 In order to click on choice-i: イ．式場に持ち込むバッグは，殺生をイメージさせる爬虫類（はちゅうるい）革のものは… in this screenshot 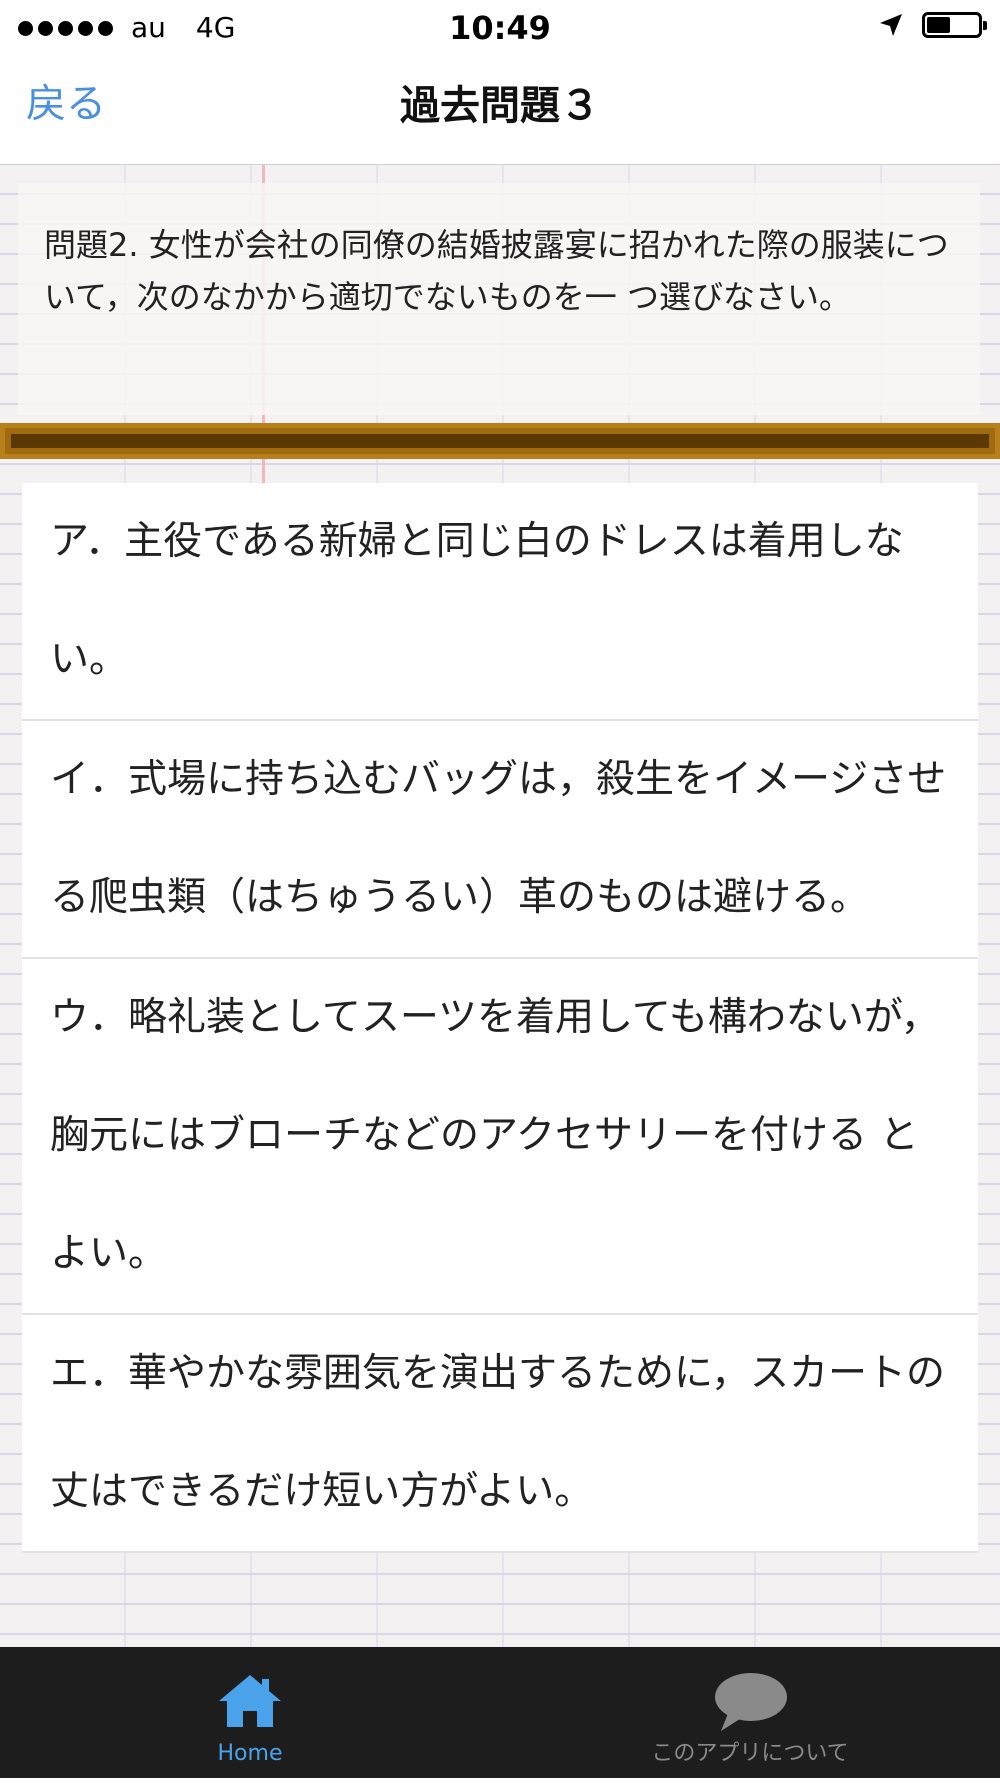, I will do `click(500, 840)`.